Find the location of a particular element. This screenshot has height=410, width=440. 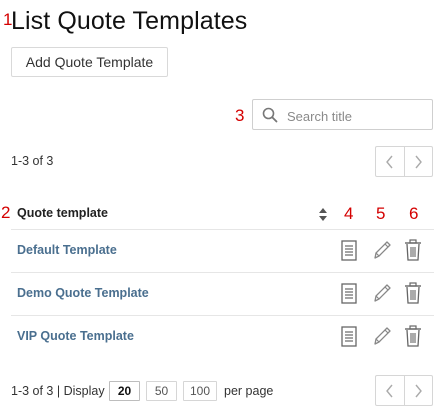

per-page-label: per page is located at coordinates (249, 391).